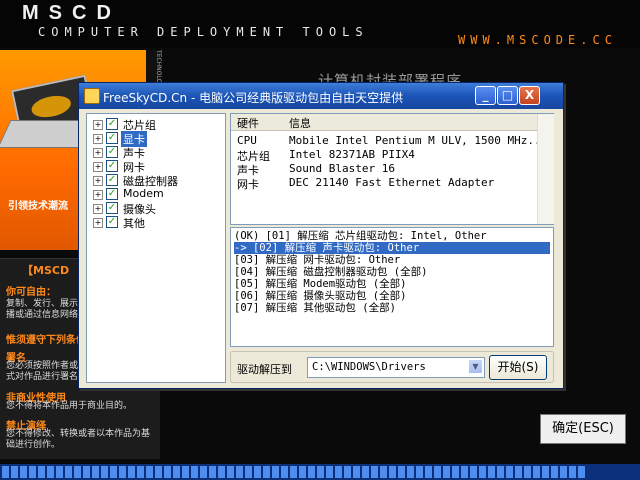 Image resolution: width=640 pixels, height=480 pixels. What do you see at coordinates (537, 40) in the screenshot?
I see `website-link: WWW.MSCODE.CC` at bounding box center [537, 40].